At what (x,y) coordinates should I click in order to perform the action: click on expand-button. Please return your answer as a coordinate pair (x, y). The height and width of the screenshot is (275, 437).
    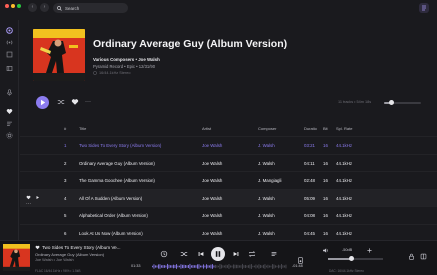
    Looking at the image, I should click on (423, 256).